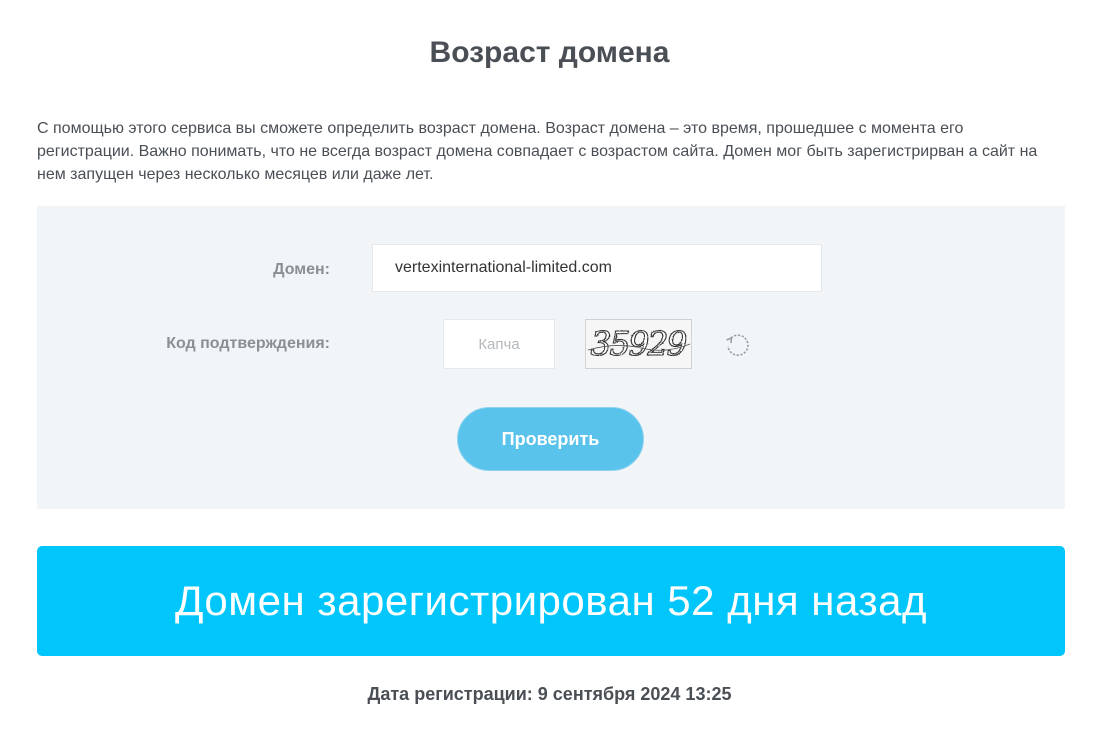  Describe the element at coordinates (737, 345) in the screenshot. I see `refresh-icon` at that location.